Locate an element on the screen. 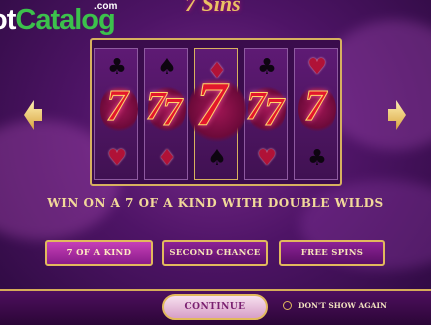 This screenshot has width=431, height=325. reel-1-bottom-symbol: ♥ is located at coordinates (117, 158).